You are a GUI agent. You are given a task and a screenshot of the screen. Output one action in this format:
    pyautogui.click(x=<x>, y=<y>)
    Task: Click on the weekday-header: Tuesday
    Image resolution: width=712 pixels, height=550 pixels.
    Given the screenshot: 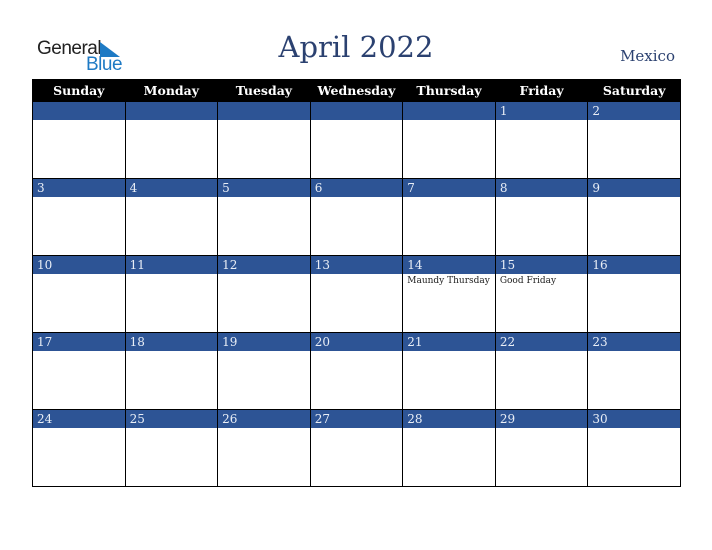 What is the action you would take?
    pyautogui.click(x=264, y=90)
    